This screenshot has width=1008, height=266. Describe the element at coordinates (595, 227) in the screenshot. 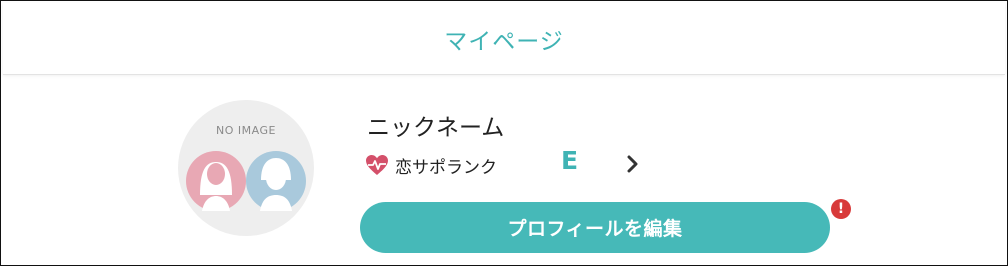

I see `edit-profile-button: プロフィールを編集` at that location.